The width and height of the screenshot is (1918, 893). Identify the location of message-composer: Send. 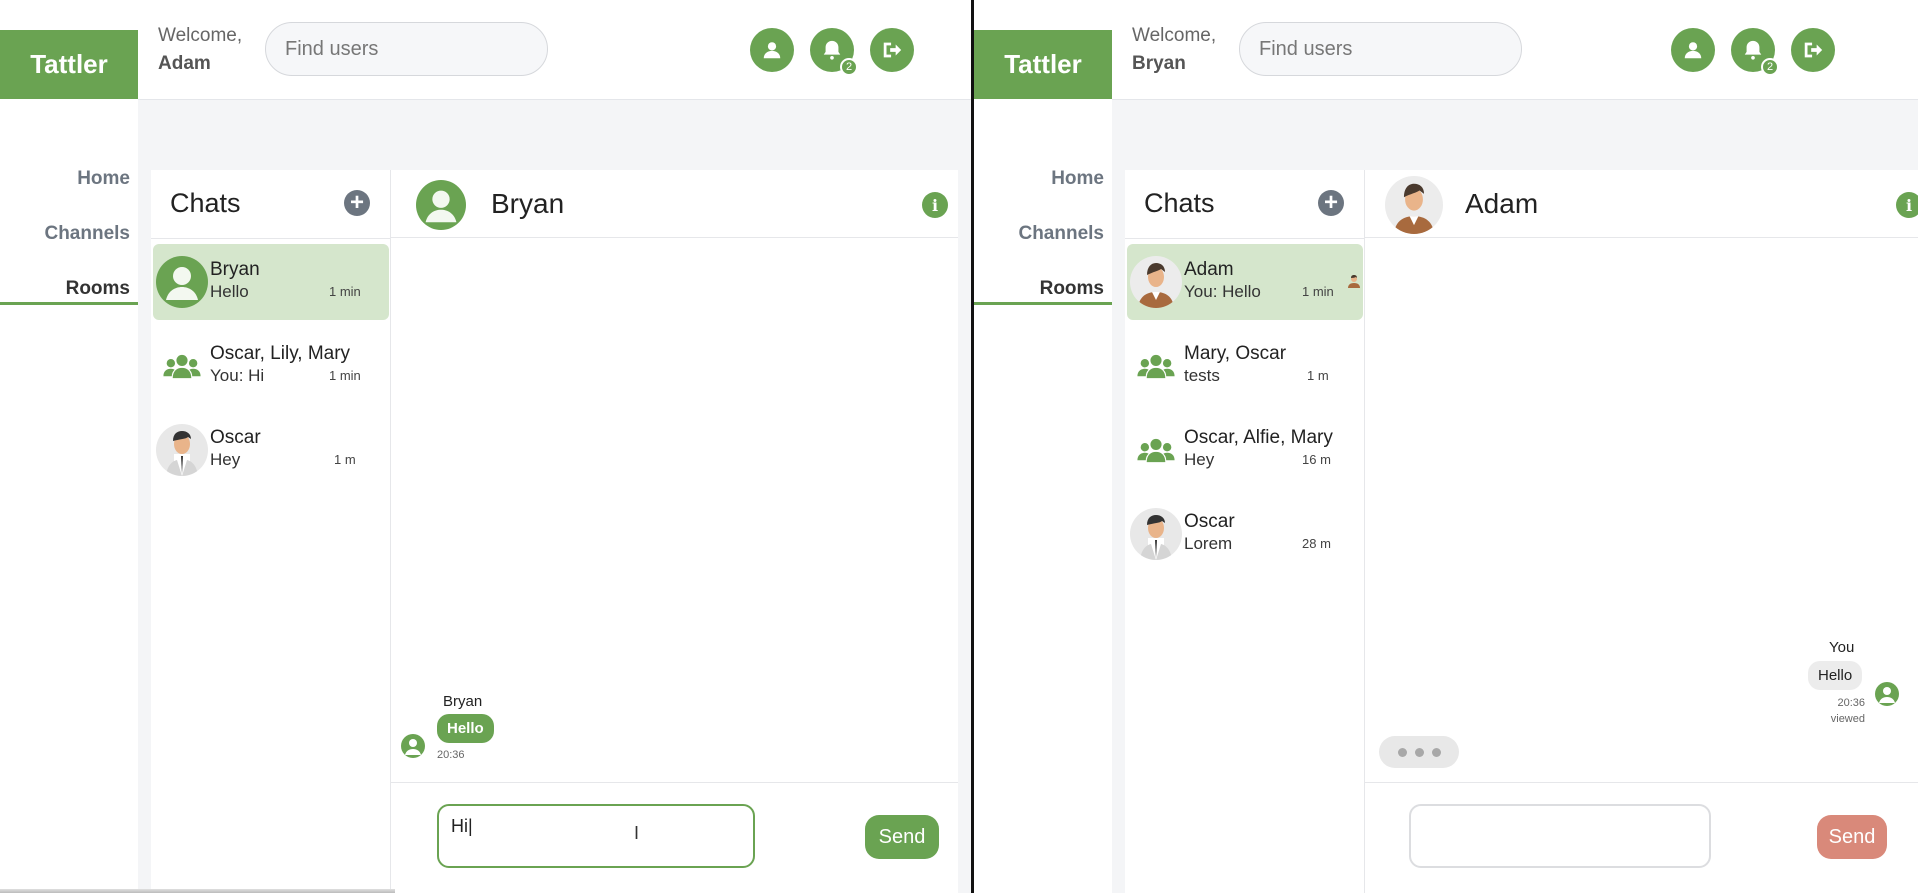
(1641, 837).